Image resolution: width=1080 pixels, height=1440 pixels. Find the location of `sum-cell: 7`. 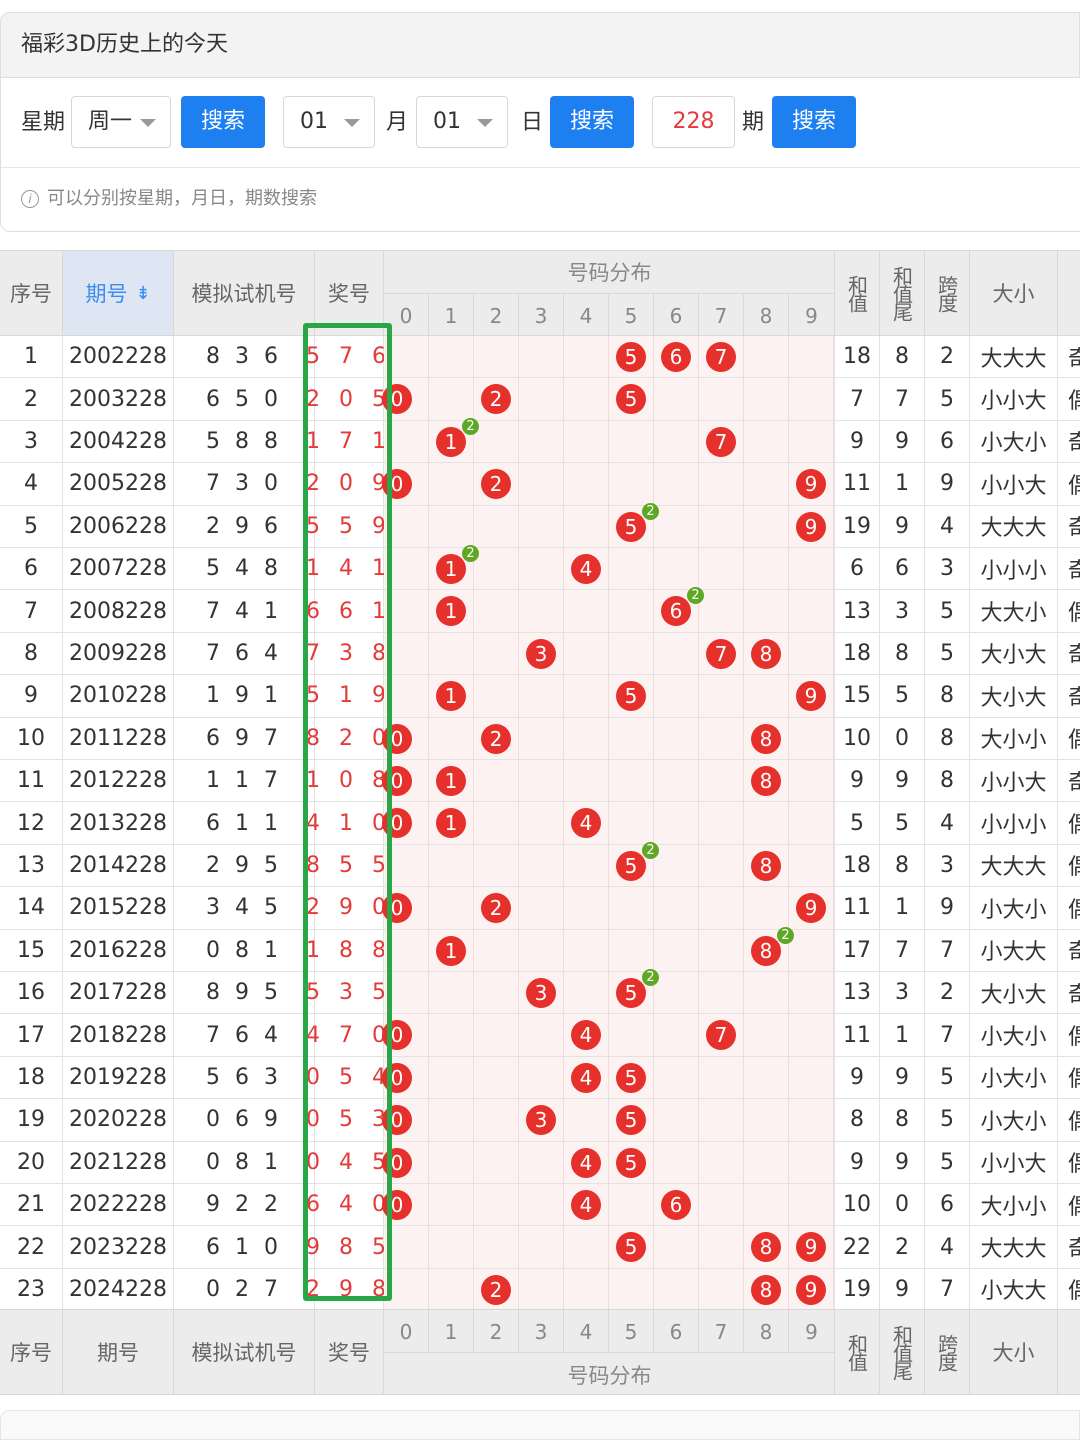

sum-cell: 7 is located at coordinates (857, 399).